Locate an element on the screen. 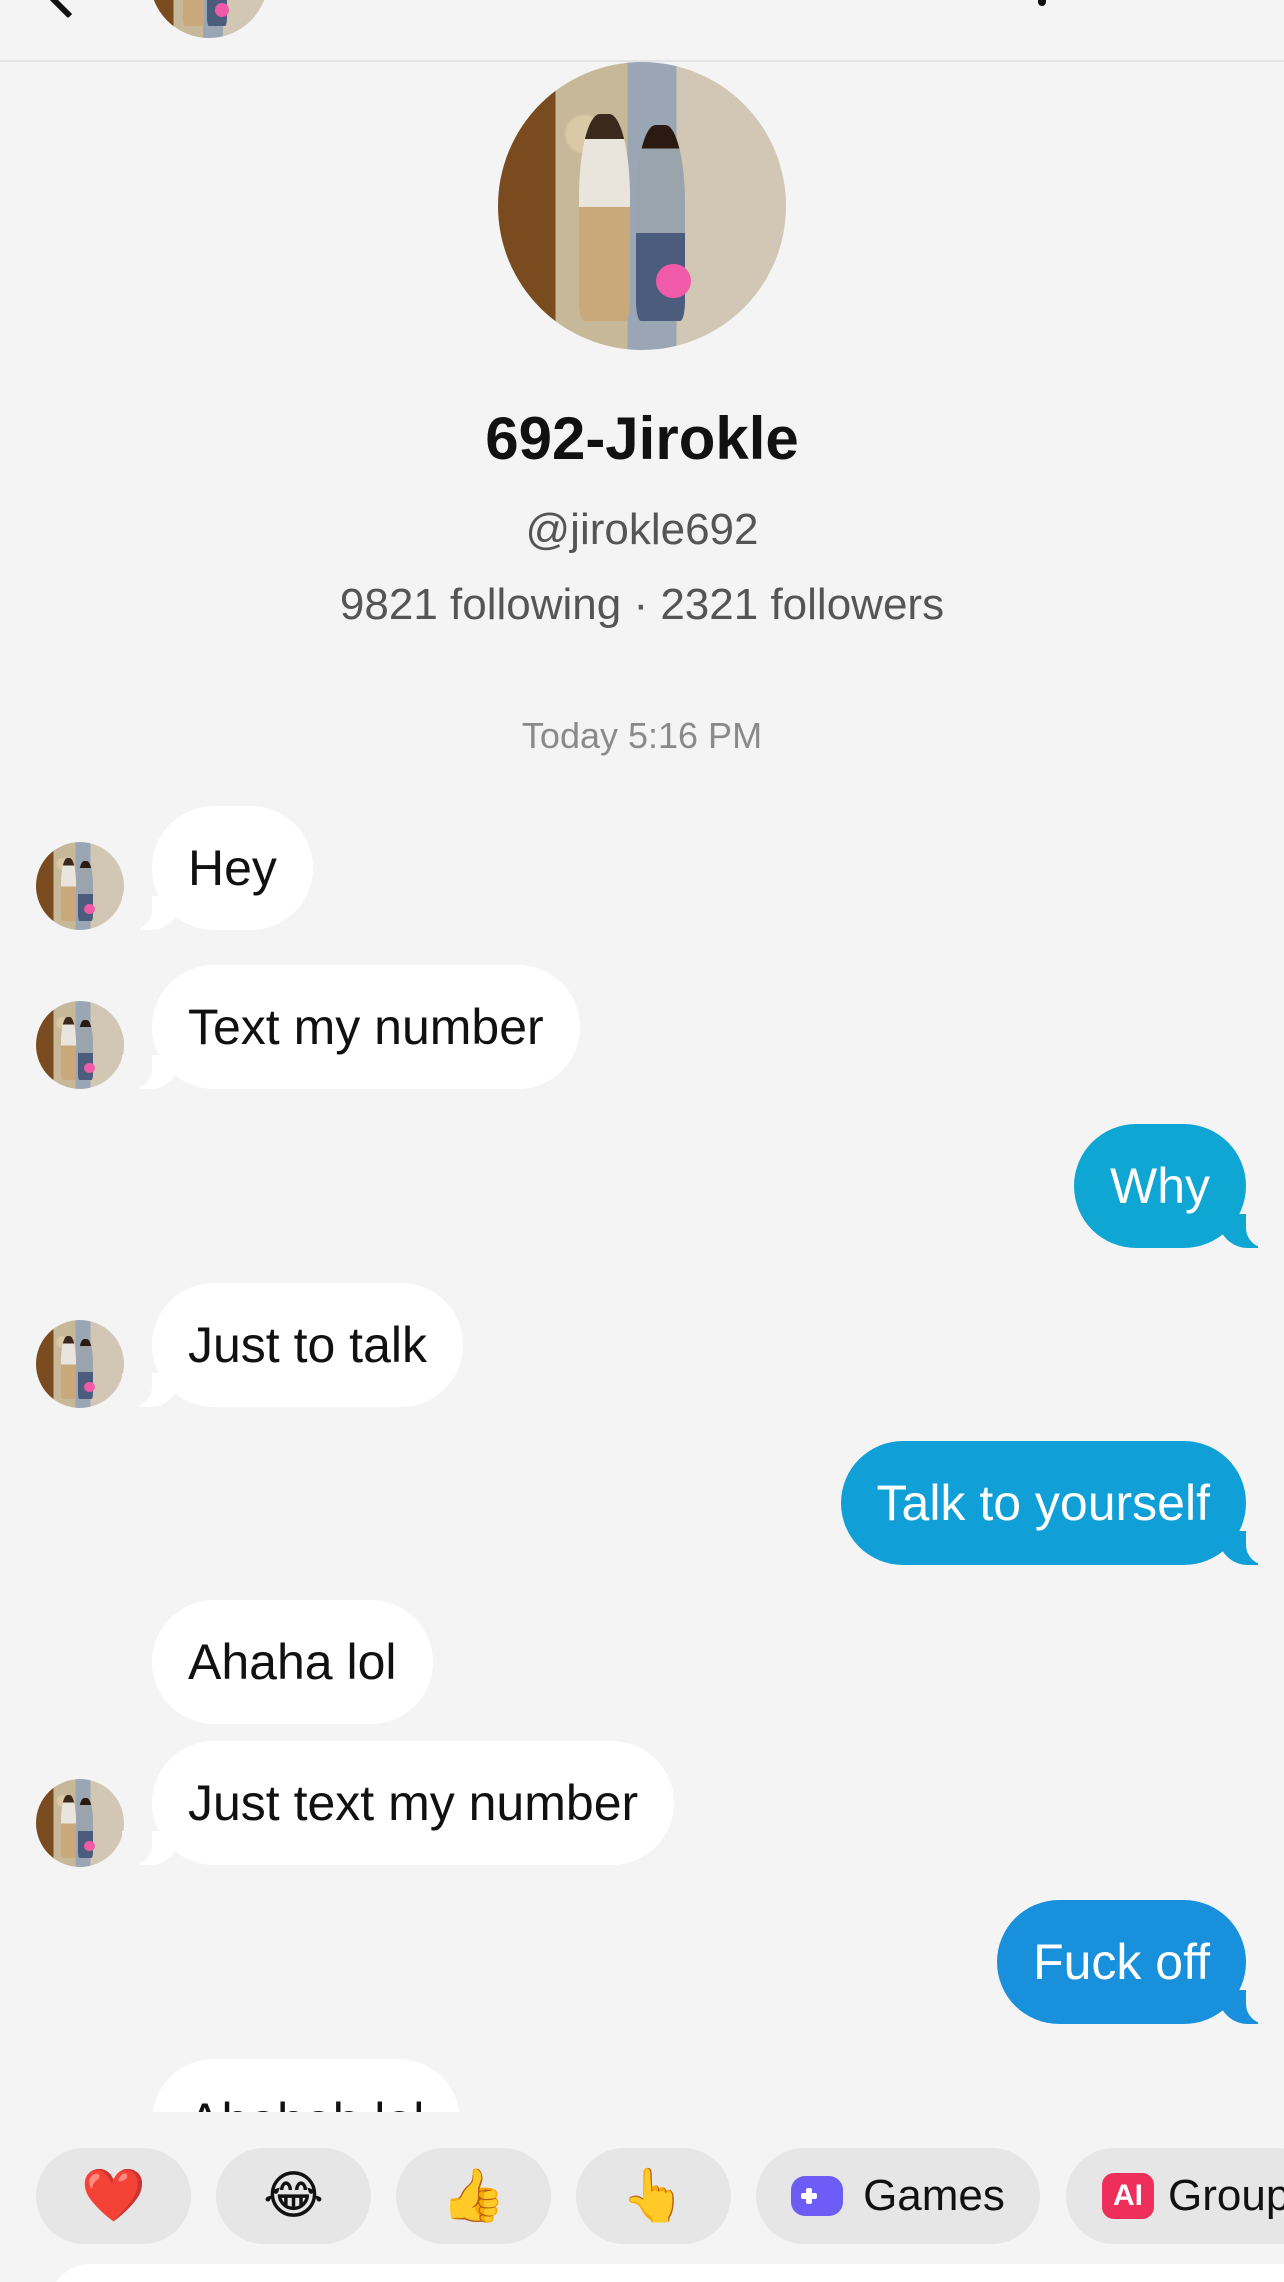  message-incoming: Ahaha lol is located at coordinates (292, 1662).